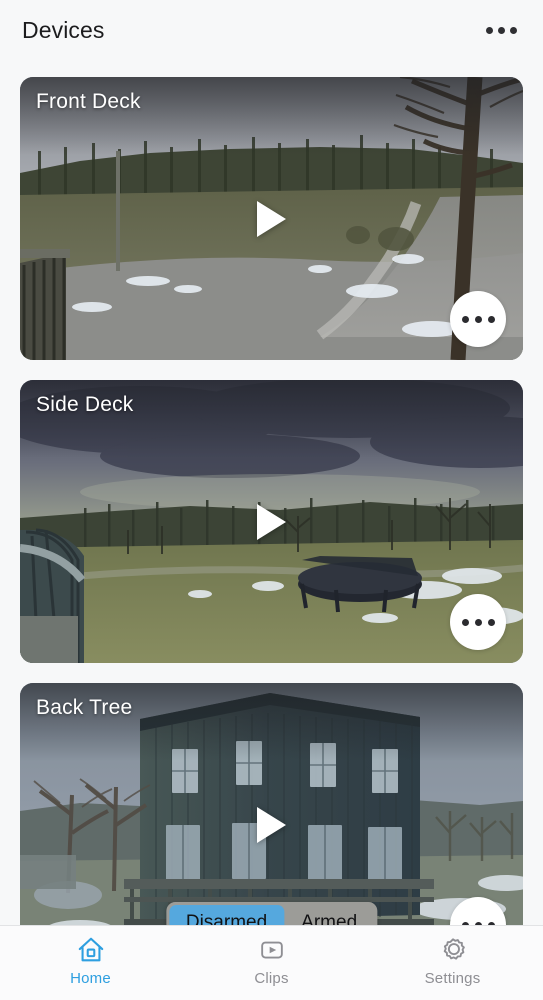 Image resolution: width=543 pixels, height=1000 pixels. I want to click on camera-name-label: Side Deck, so click(85, 404).